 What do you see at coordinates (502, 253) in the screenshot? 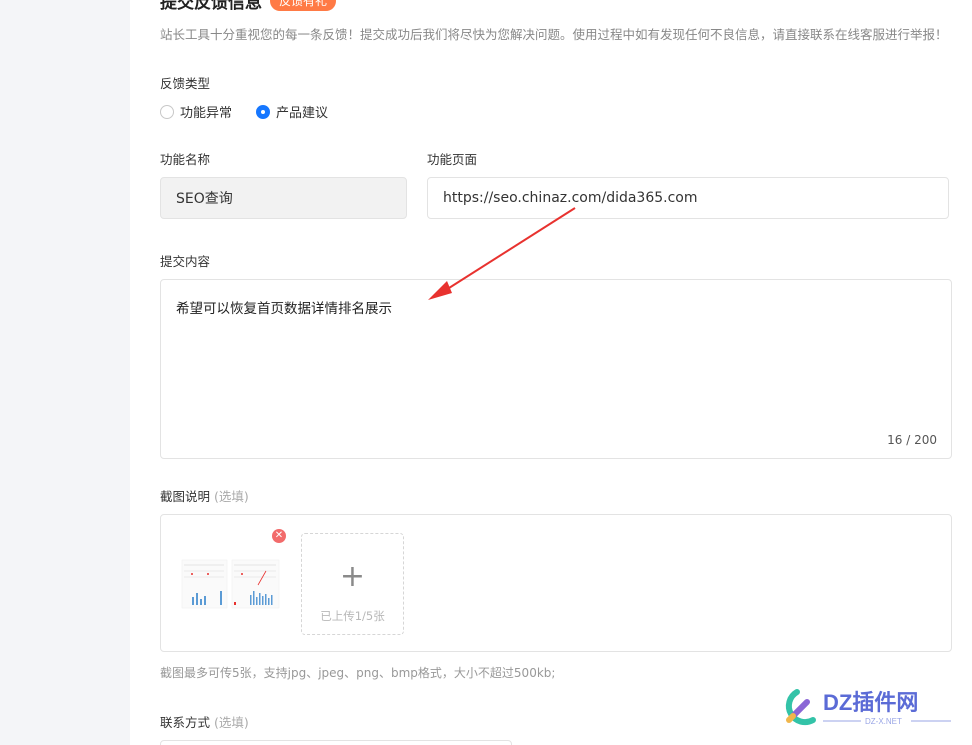
I see `annotation-arrow` at bounding box center [502, 253].